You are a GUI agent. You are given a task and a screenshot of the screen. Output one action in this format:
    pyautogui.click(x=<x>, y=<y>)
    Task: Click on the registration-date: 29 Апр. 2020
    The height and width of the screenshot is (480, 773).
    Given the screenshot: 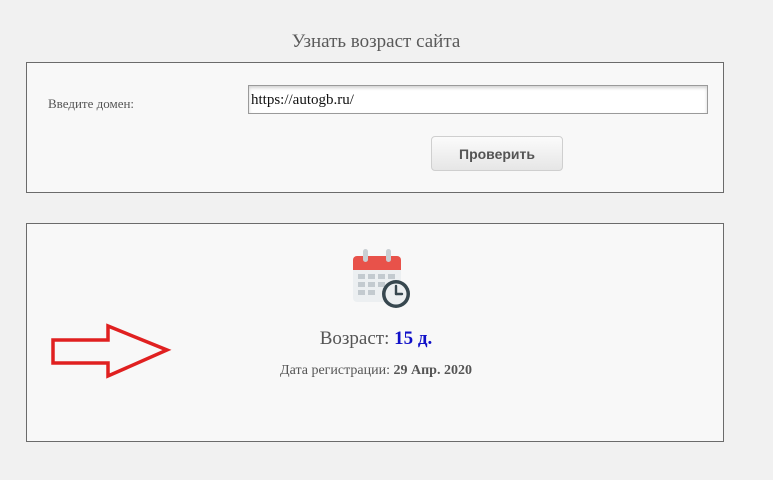 What is the action you would take?
    pyautogui.click(x=432, y=370)
    